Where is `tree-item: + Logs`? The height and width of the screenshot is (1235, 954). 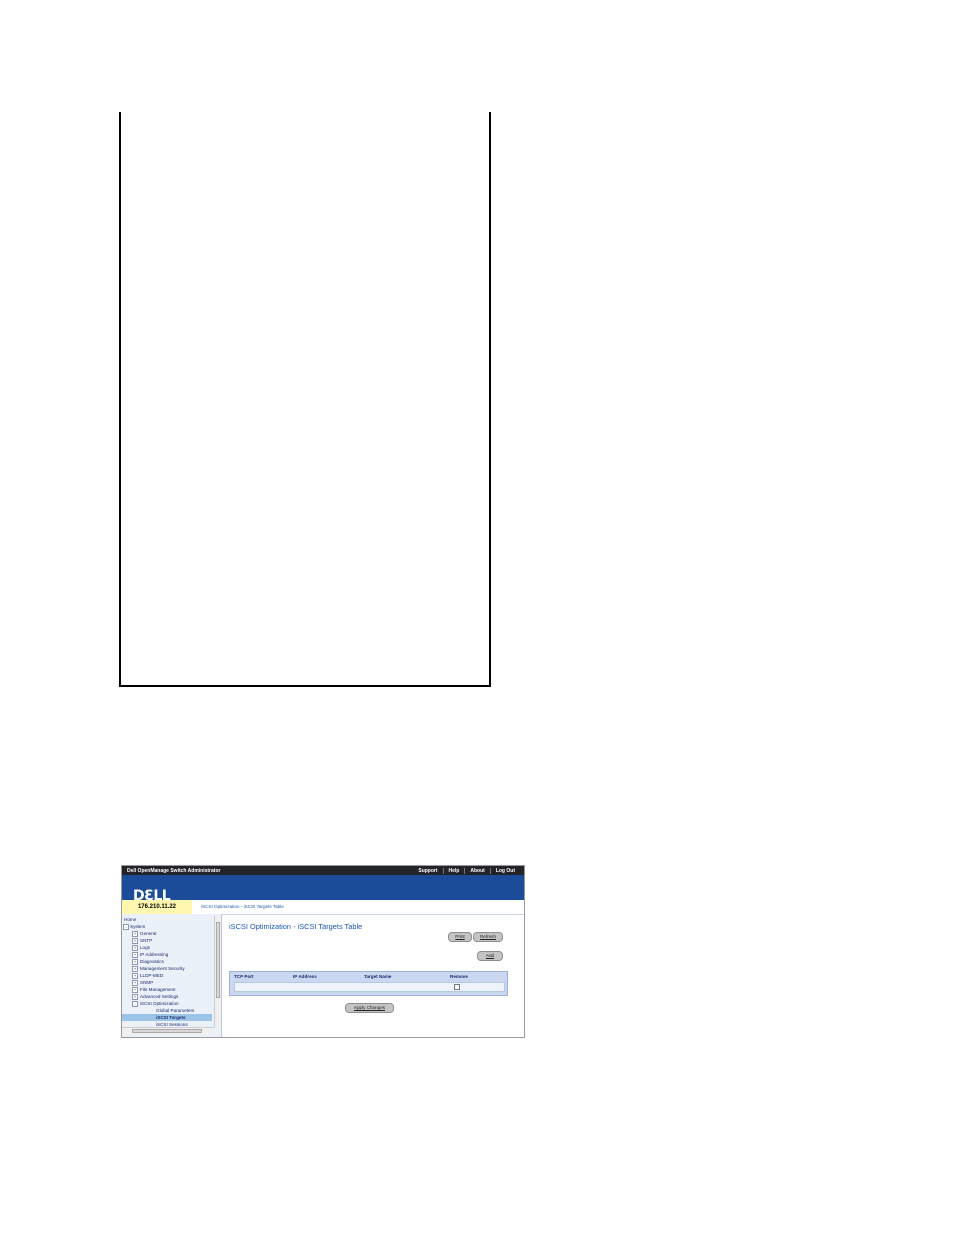
tree-item: + Logs is located at coordinates (167, 947).